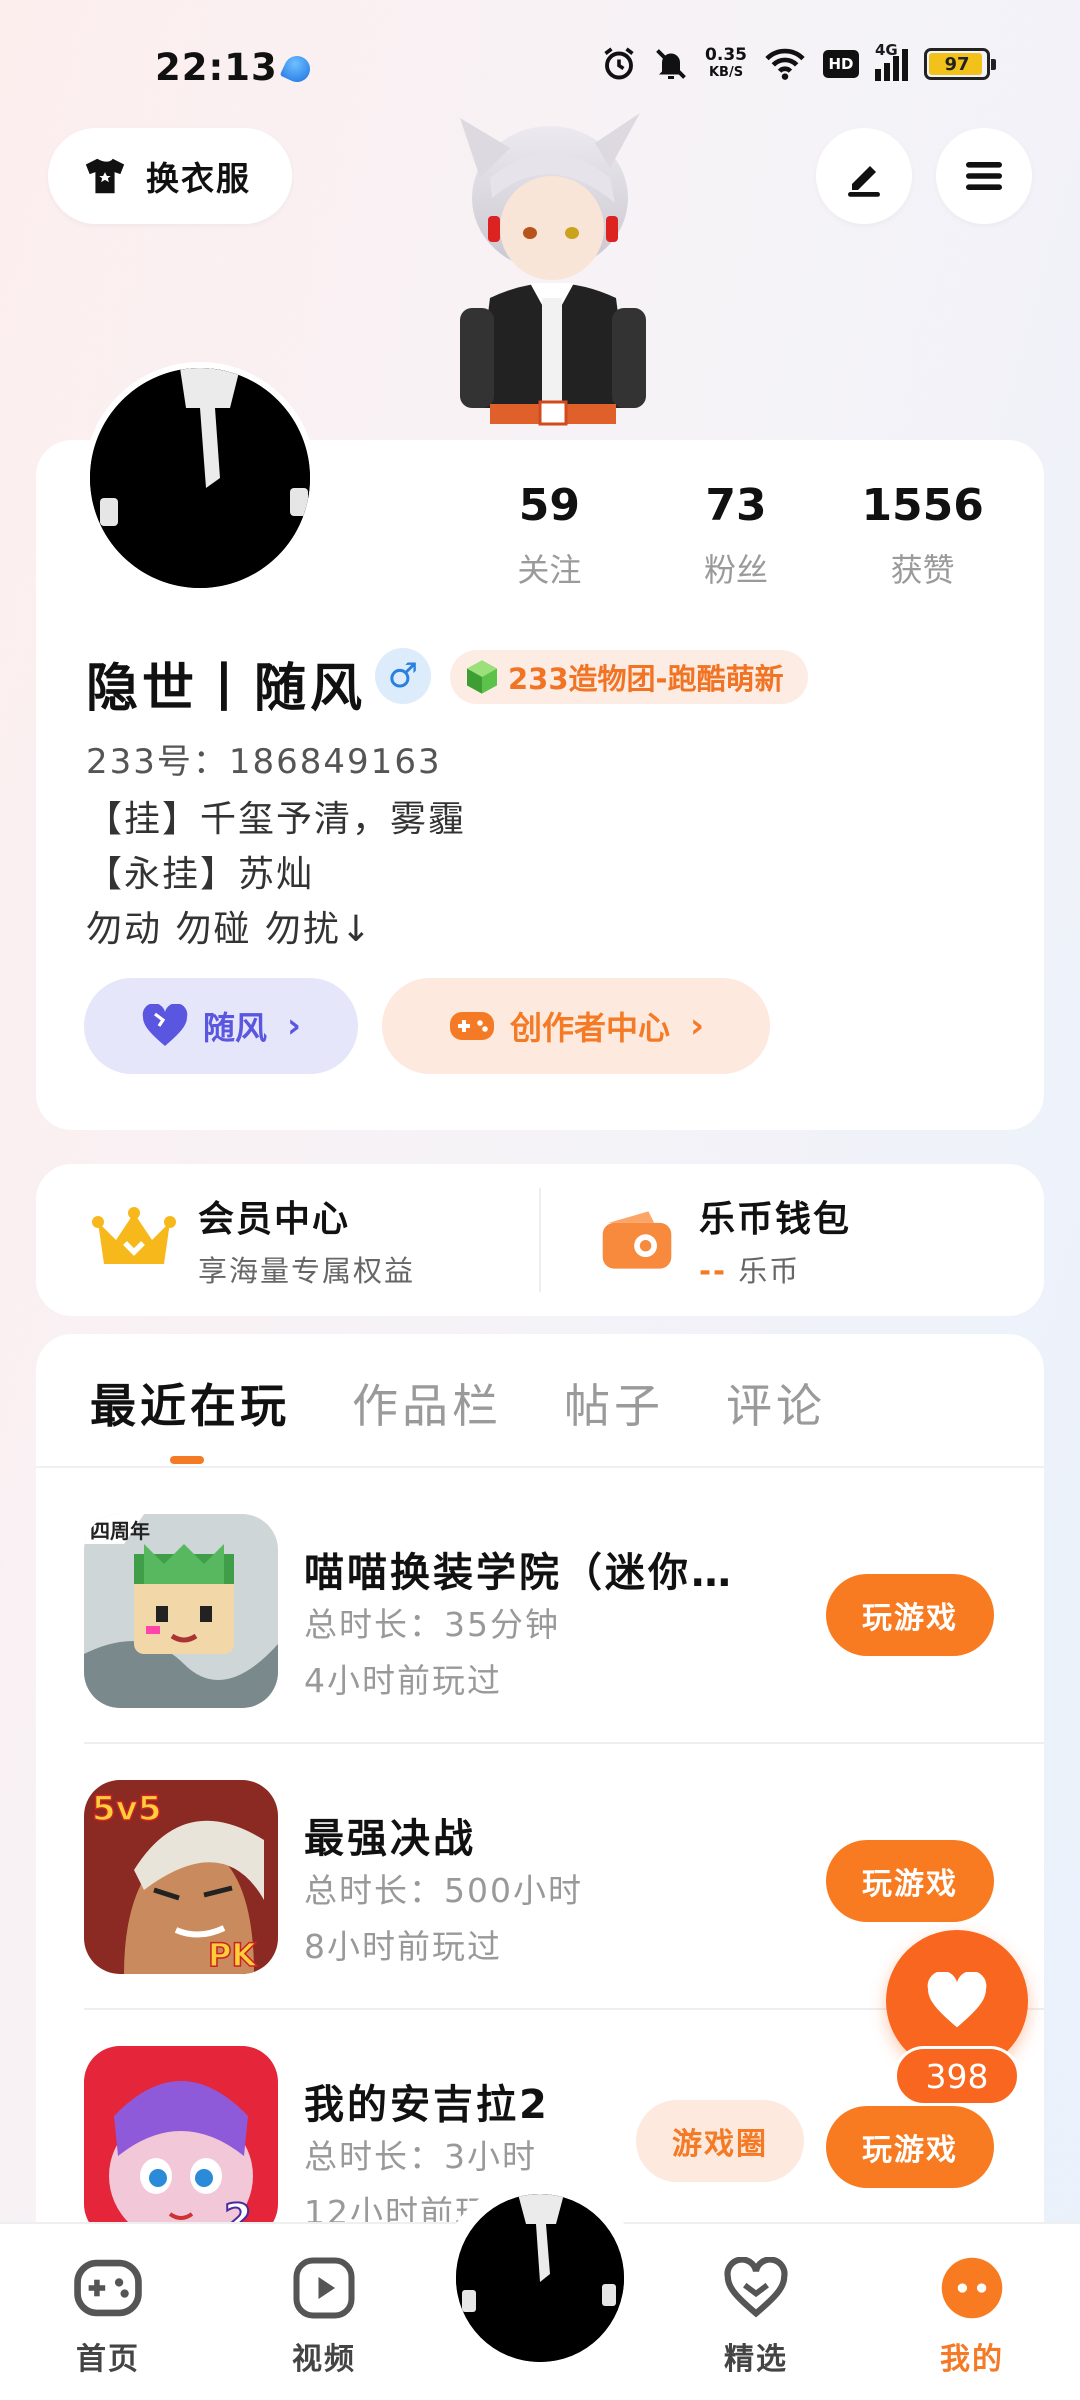 The image size is (1080, 2400). What do you see at coordinates (187, 1460) in the screenshot?
I see `tab-indicator` at bounding box center [187, 1460].